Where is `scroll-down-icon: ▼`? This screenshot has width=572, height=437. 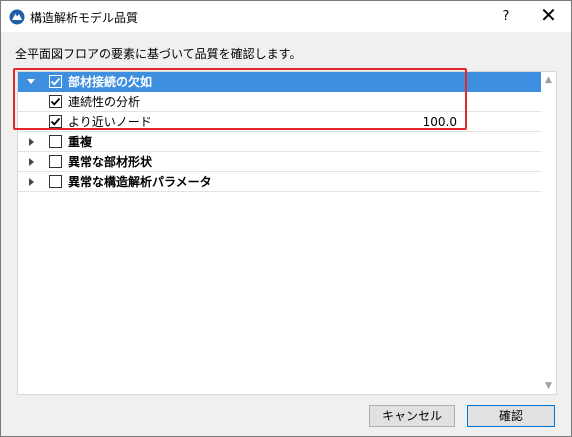 scroll-down-icon: ▼ is located at coordinates (548, 386).